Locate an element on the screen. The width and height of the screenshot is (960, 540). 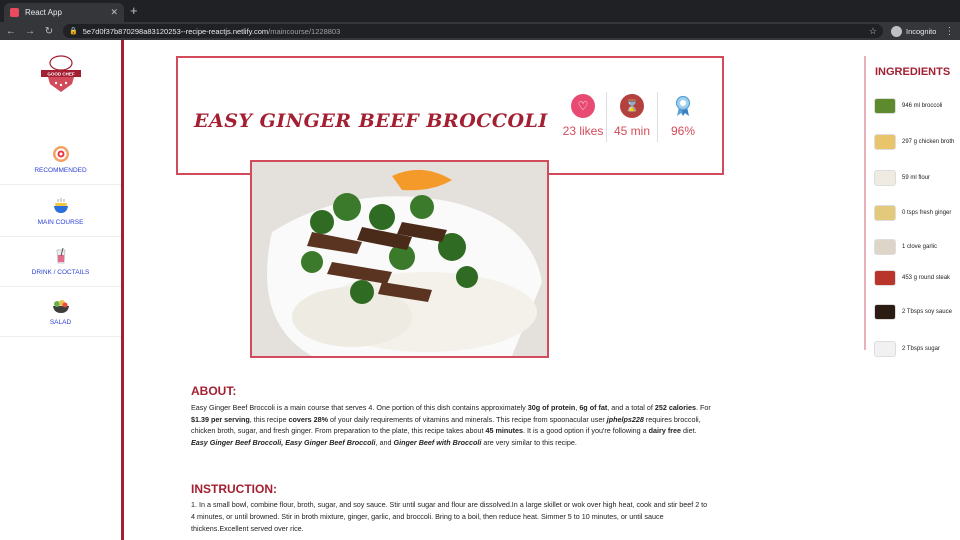
ingredient-item: 0 tsps fresh ginger is located at coordinates (917, 213).